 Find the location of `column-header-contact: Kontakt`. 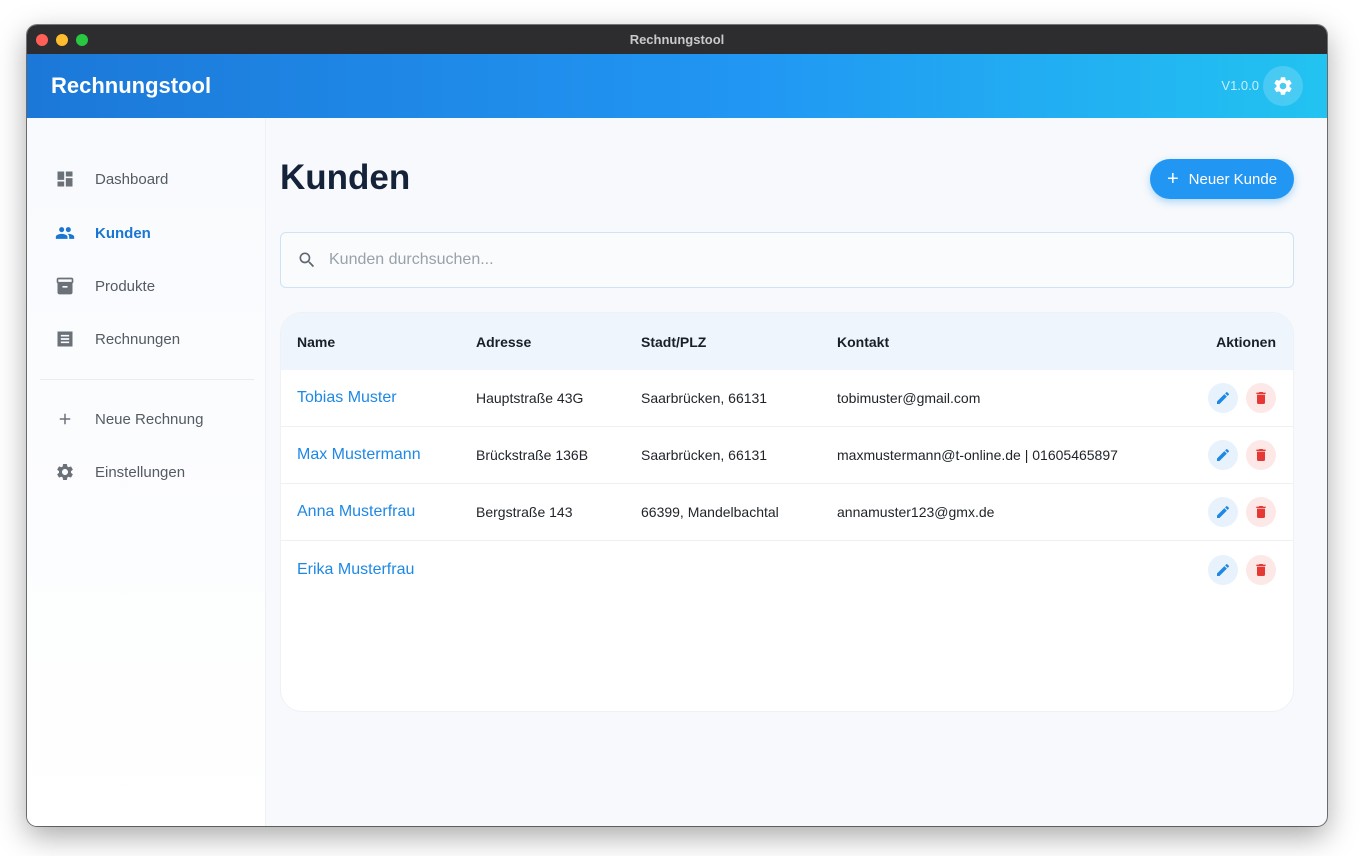

column-header-contact: Kontakt is located at coordinates (863, 341).